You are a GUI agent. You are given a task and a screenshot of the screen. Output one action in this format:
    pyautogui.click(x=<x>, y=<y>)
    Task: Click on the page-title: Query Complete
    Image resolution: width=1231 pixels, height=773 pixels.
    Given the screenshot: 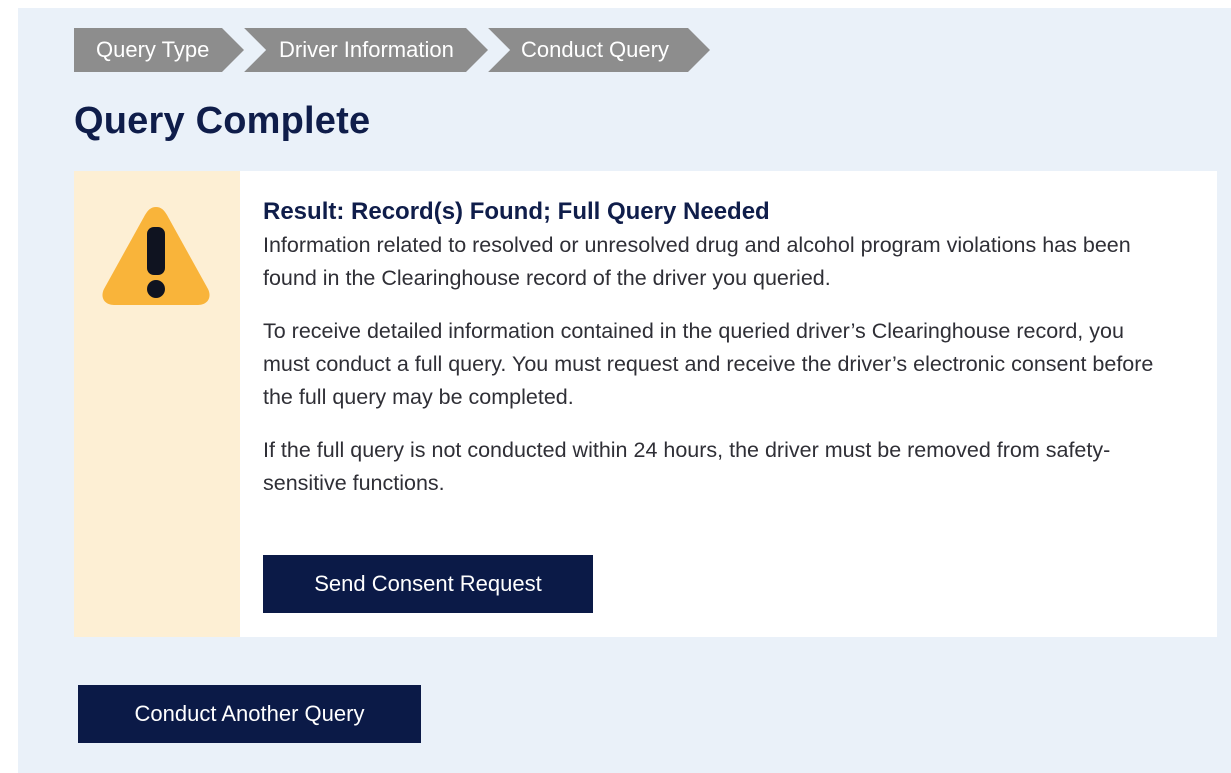 What is the action you would take?
    pyautogui.click(x=222, y=121)
    